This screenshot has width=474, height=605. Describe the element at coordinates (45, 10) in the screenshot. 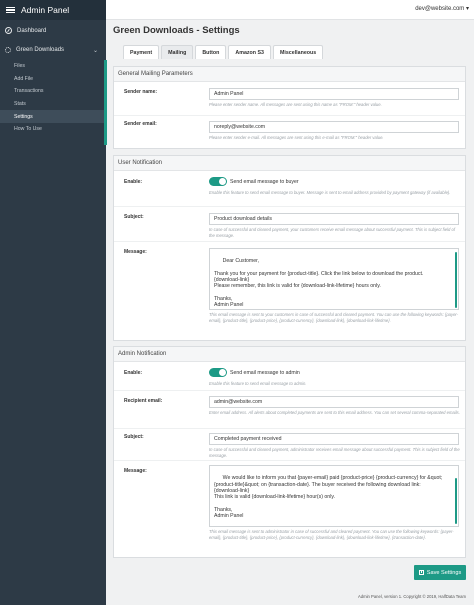

I see `app-title: Admin Panel` at that location.